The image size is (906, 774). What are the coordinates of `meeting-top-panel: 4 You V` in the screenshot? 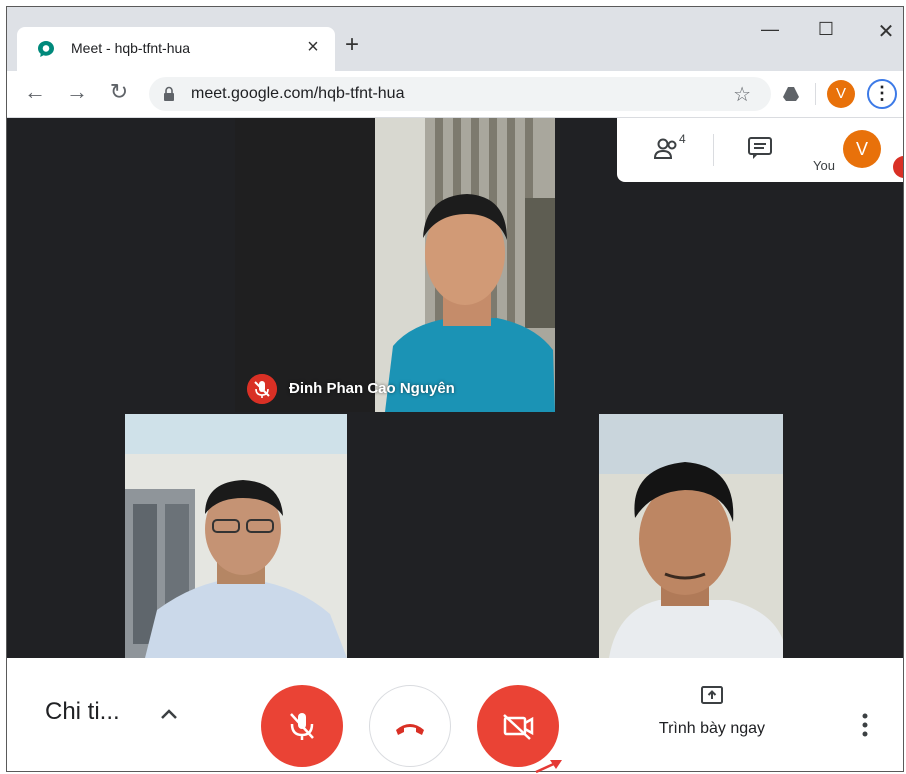 It's located at (760, 150).